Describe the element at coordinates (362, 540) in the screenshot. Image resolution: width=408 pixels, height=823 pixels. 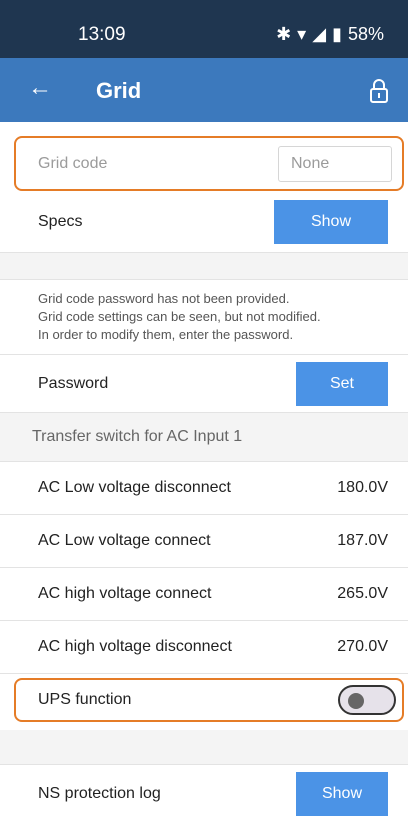
I see `setting-value: 187.0V` at that location.